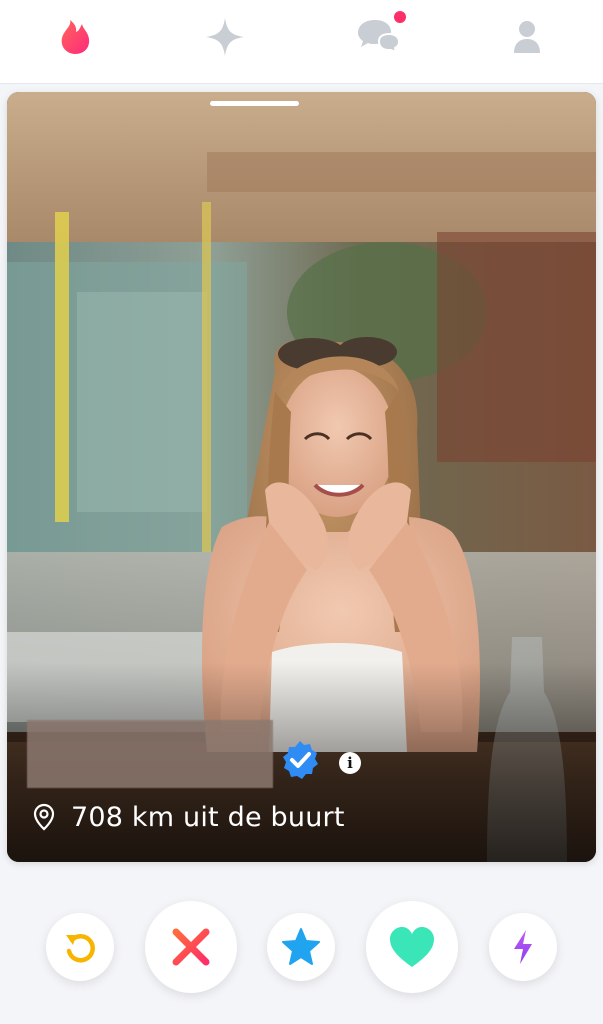  I want to click on flame-icon, so click(75, 37).